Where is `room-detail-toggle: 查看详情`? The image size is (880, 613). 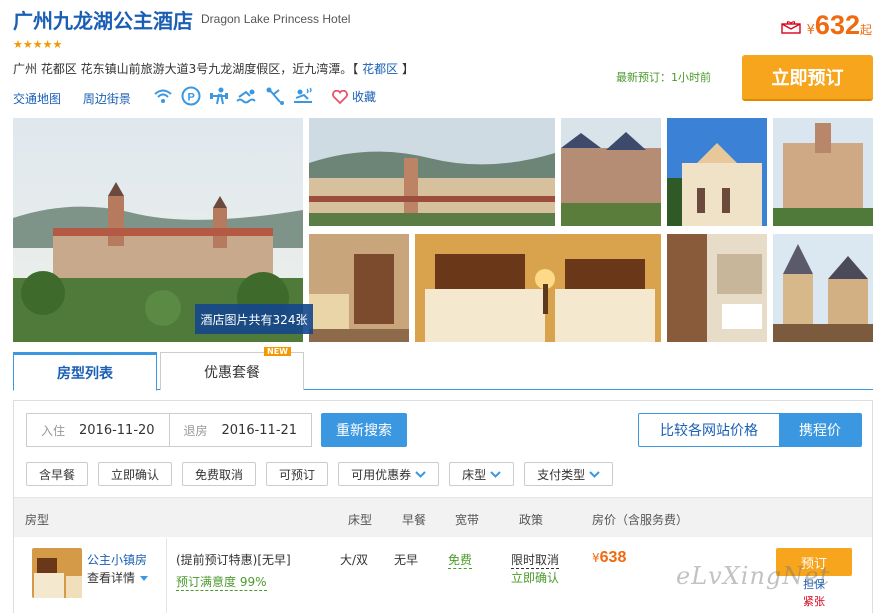 room-detail-toggle: 查看详情 is located at coordinates (118, 577).